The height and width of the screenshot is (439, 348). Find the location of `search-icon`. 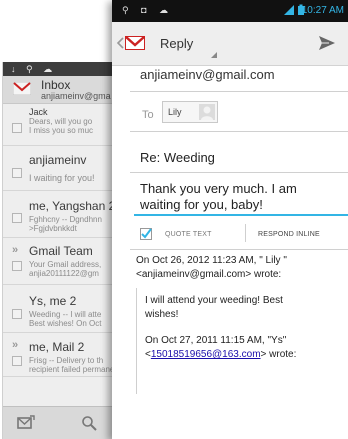

search-icon is located at coordinates (89, 423).